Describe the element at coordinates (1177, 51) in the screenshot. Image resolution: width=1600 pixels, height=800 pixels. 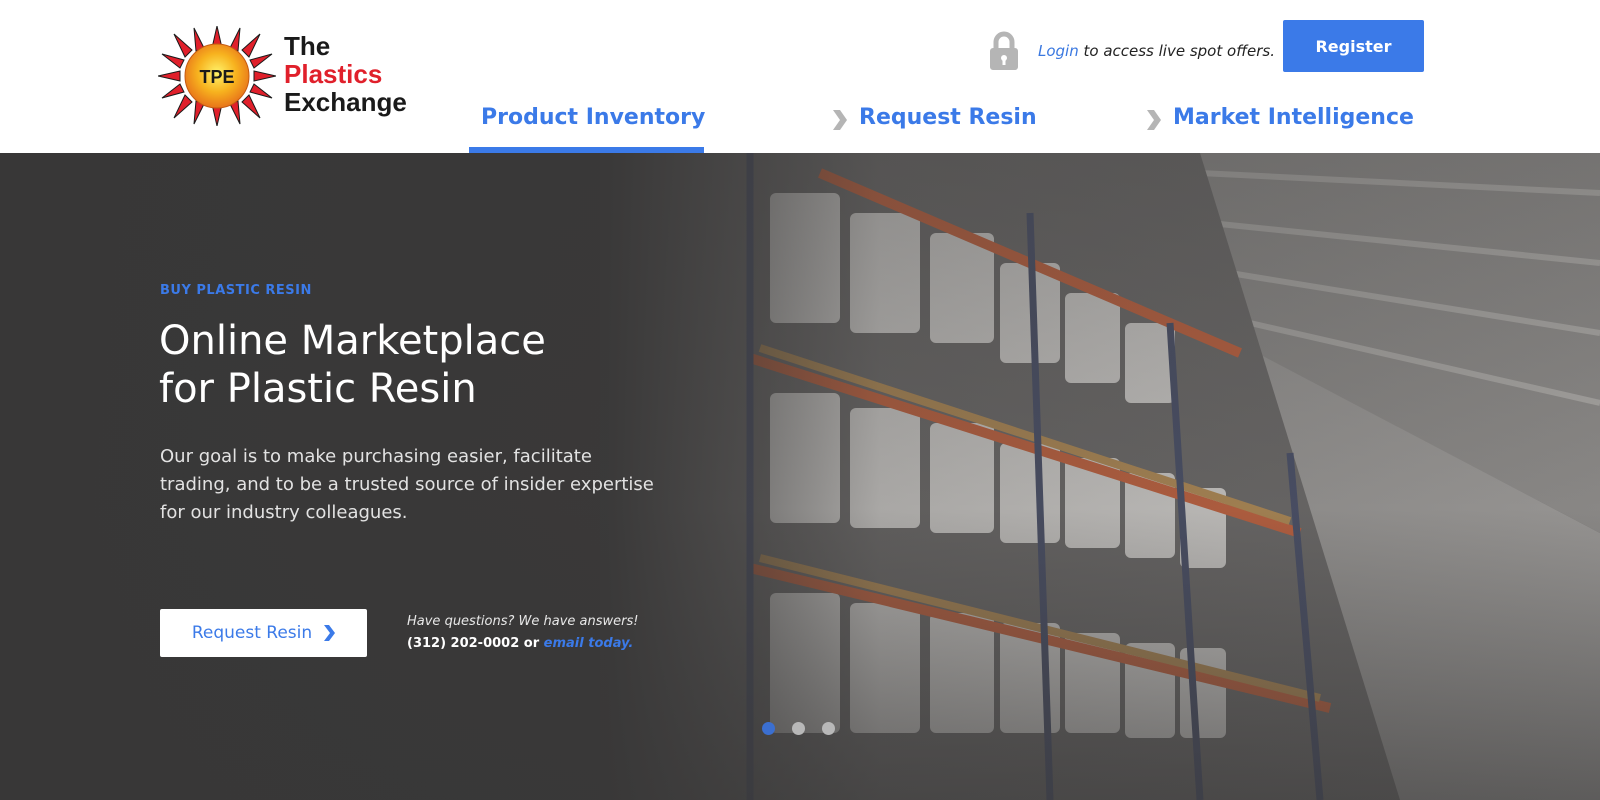
I see `login-suffix: to access live spot offers.` at that location.